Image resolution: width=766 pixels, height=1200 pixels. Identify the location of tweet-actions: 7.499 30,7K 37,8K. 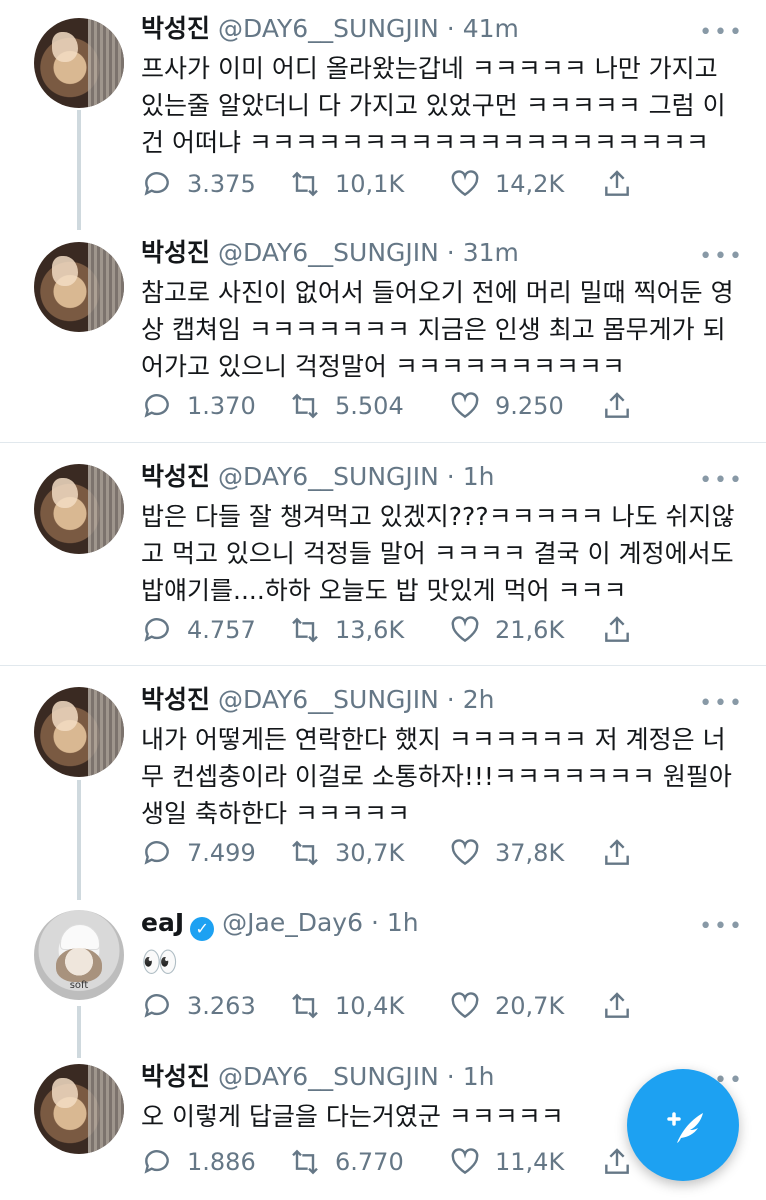
(401, 853).